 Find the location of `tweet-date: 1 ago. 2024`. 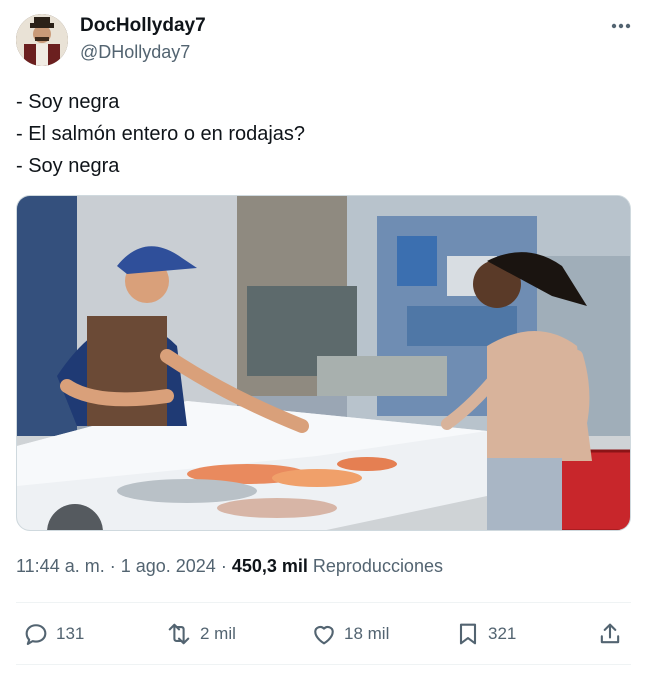

tweet-date: 1 ago. 2024 is located at coordinates (168, 566).